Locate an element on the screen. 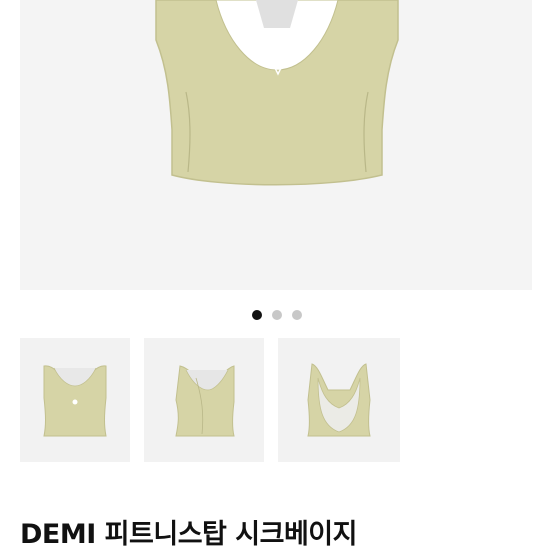 The width and height of the screenshot is (554, 554). thumbnail-side is located at coordinates (204, 400).